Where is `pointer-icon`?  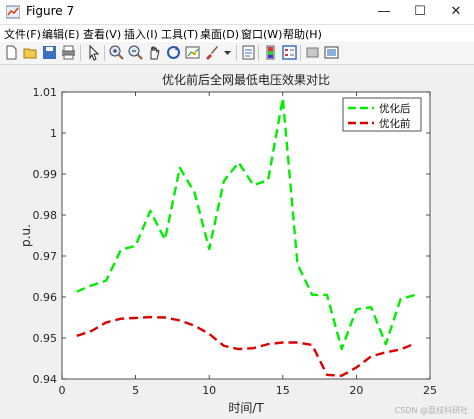
pointer-icon is located at coordinates (93, 52).